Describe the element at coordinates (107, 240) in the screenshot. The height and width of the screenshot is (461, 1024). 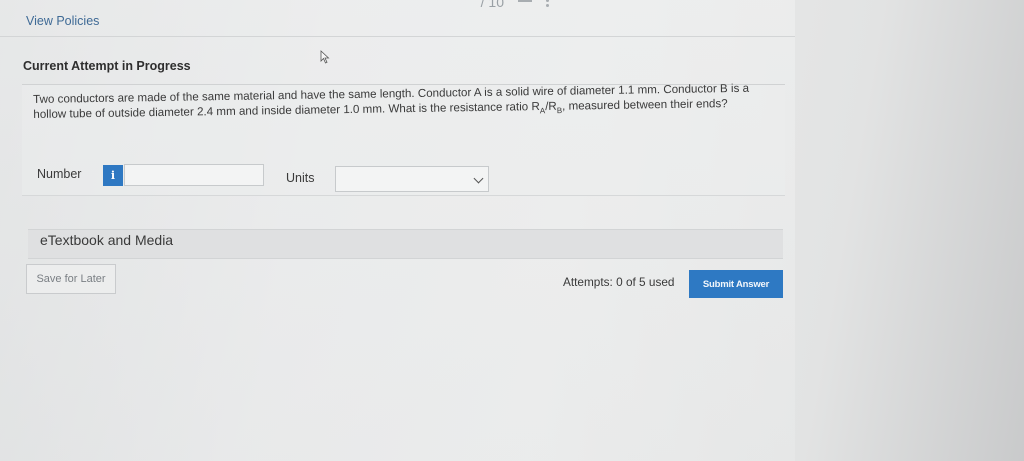
I see `etextbook-label: eTextbook and Media` at that location.